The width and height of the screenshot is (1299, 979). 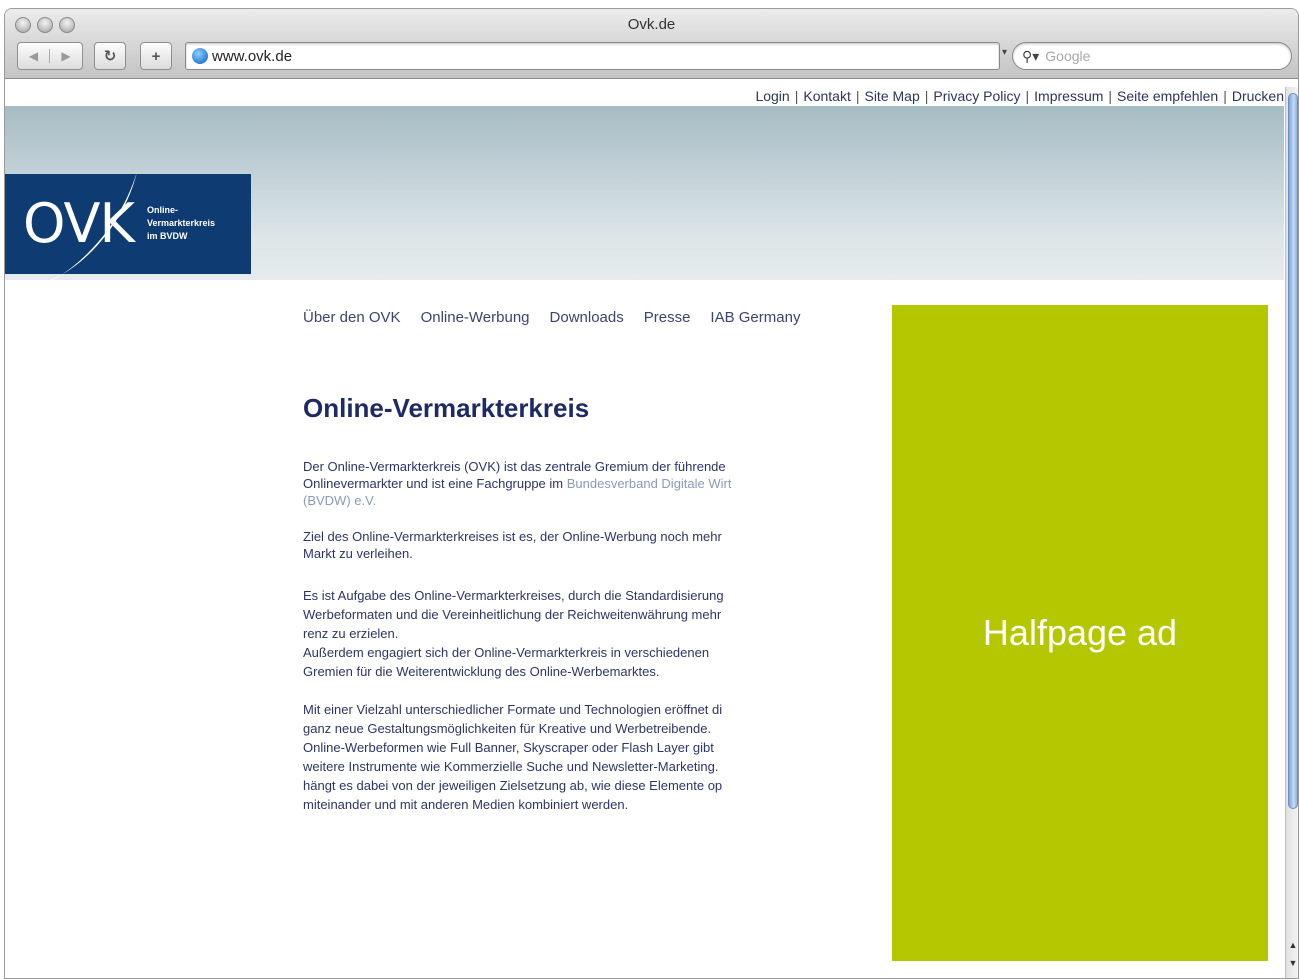 I want to click on scroll-arrows: ▲ ▼, so click(x=1292, y=954).